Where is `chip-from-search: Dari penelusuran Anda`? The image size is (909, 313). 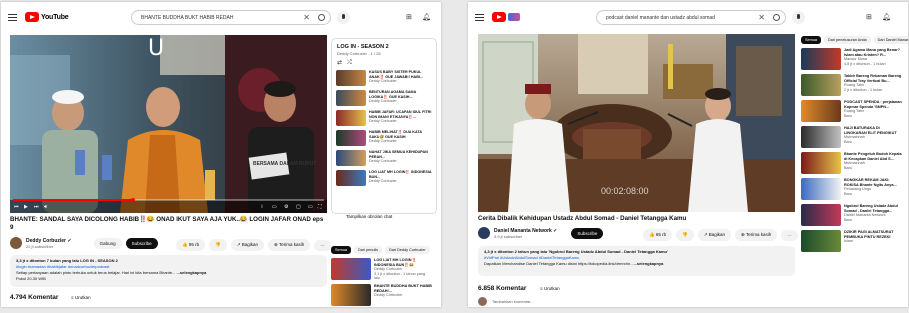 chip-from-search: Dari penelusuran Anda is located at coordinates (847, 40).